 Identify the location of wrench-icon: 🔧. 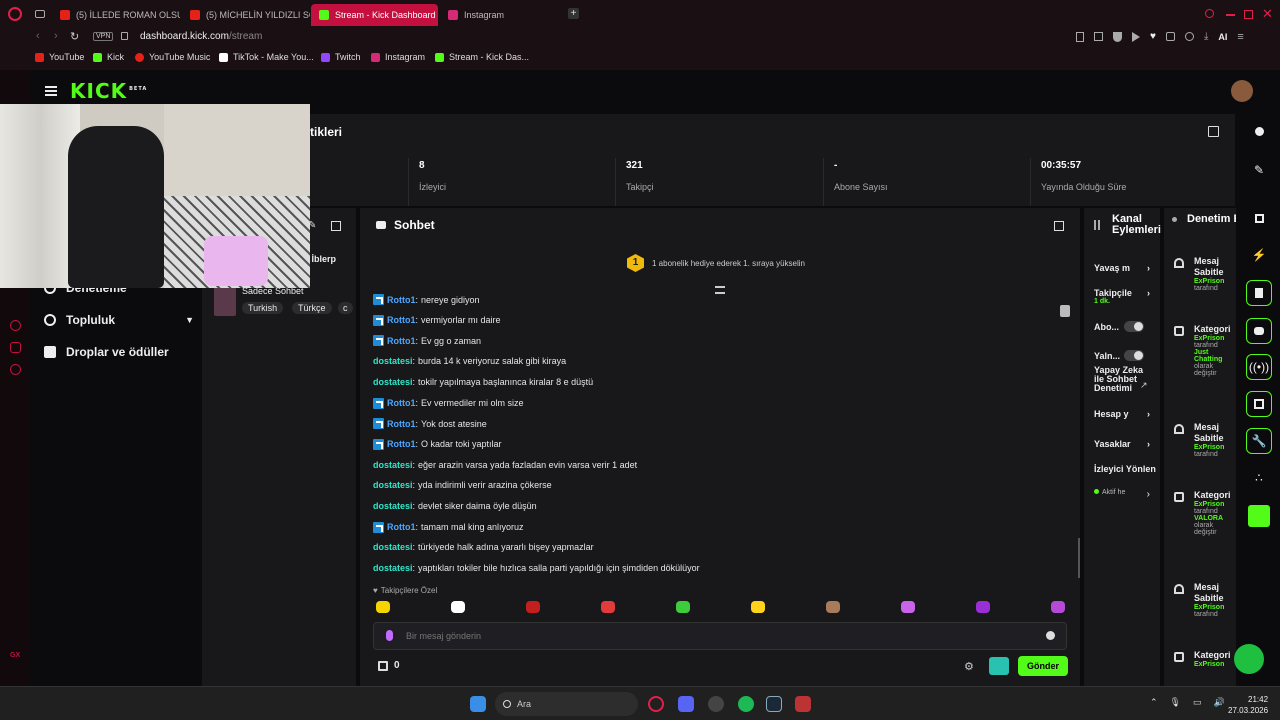
(1259, 441).